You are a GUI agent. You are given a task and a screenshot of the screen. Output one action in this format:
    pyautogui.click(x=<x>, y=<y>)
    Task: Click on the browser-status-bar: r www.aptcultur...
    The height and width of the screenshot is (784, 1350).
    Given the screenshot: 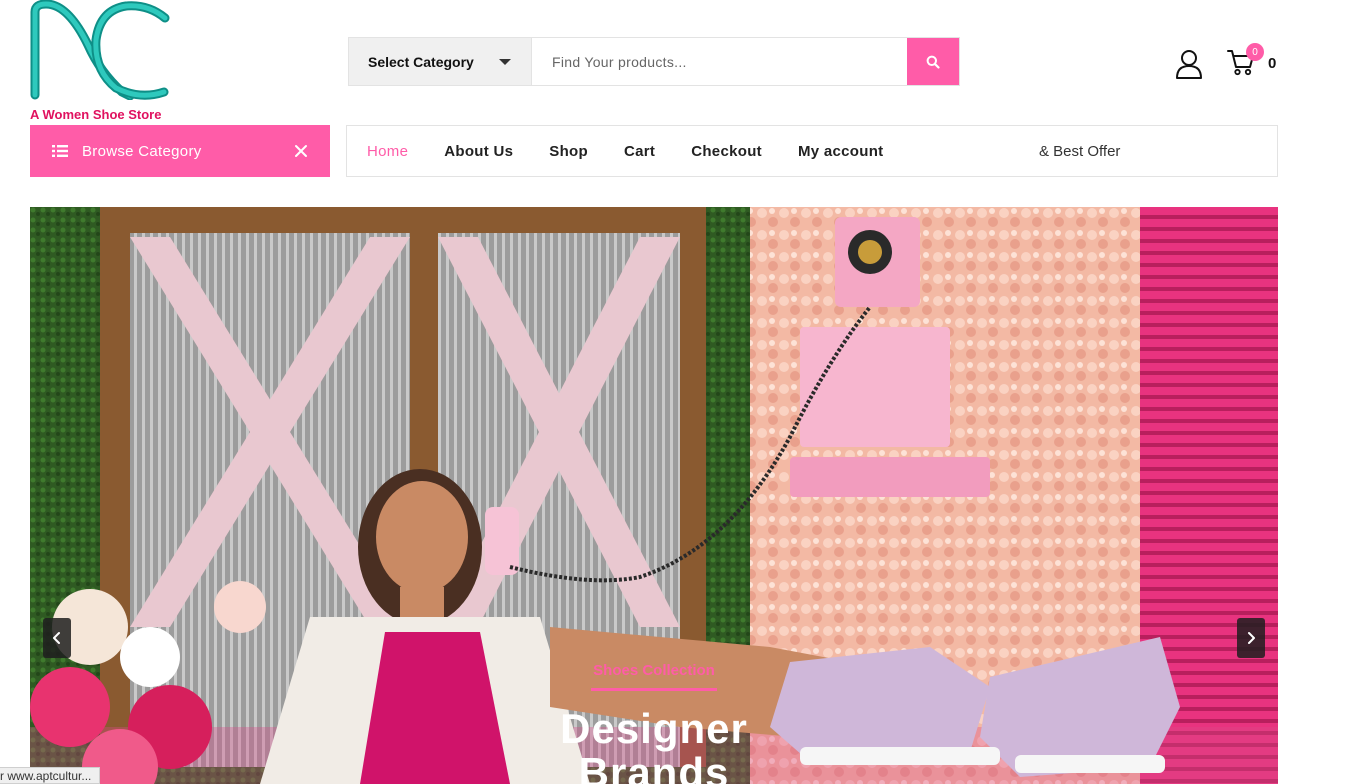 What is the action you would take?
    pyautogui.click(x=50, y=775)
    